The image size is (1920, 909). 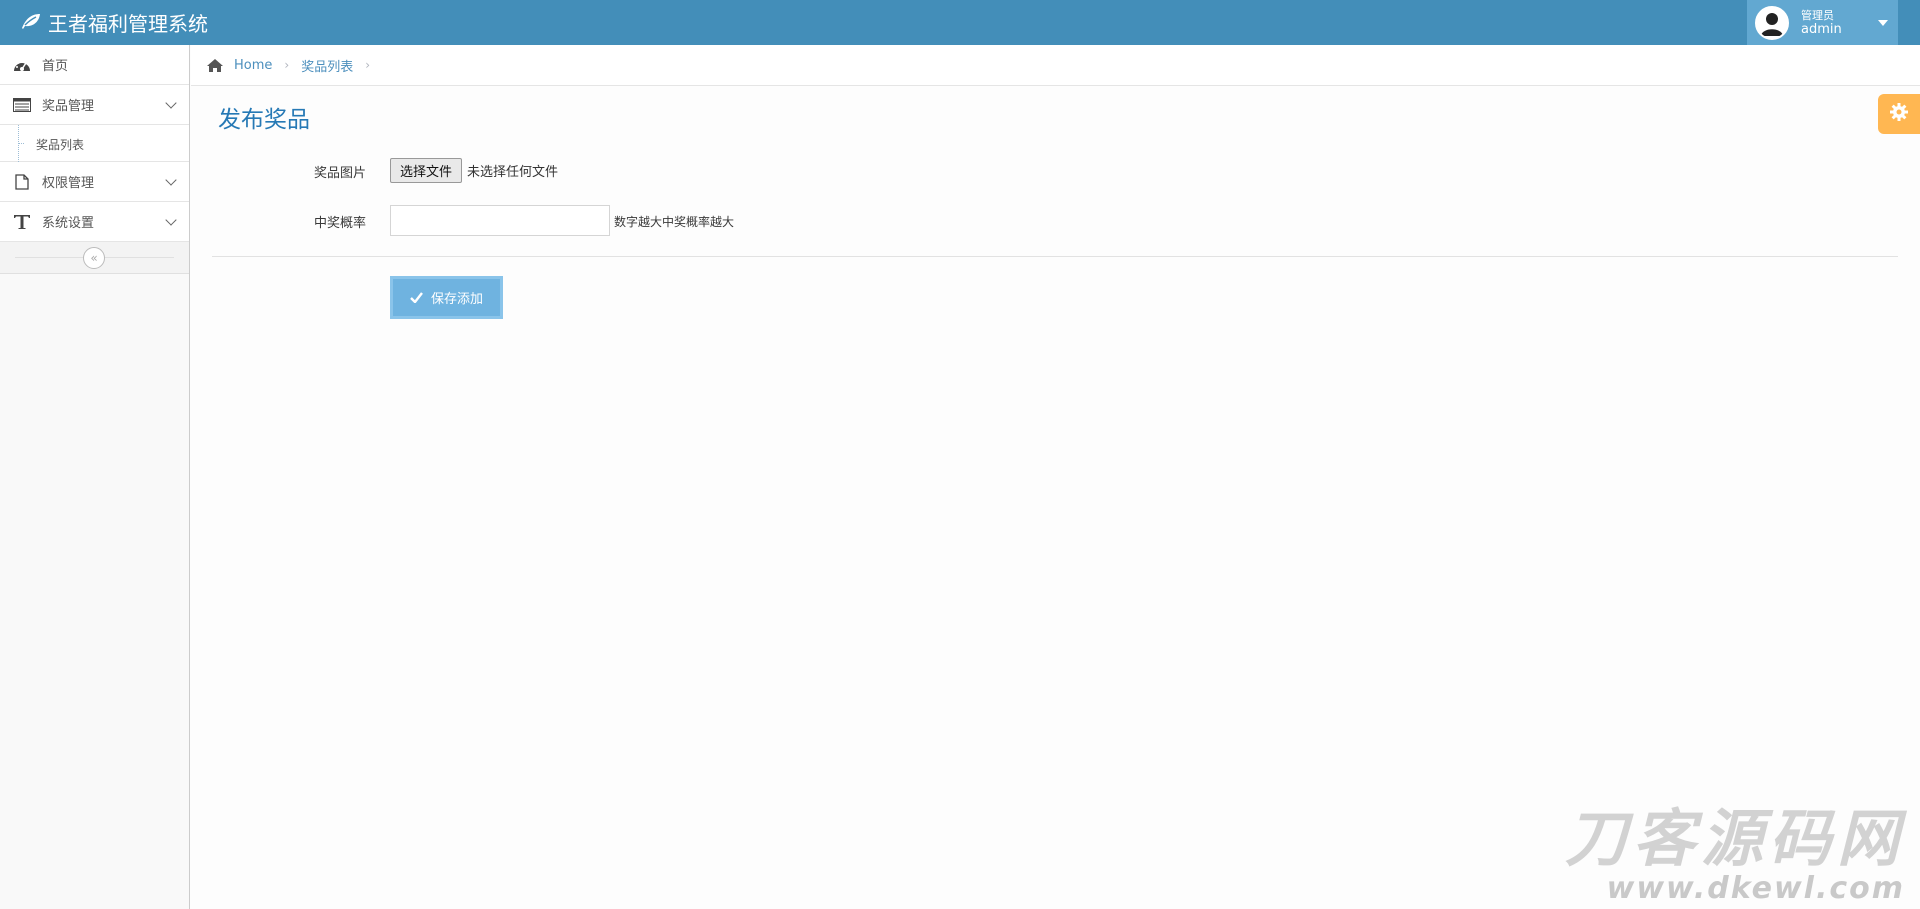 What do you see at coordinates (500, 220) in the screenshot?
I see `win-probability-input` at bounding box center [500, 220].